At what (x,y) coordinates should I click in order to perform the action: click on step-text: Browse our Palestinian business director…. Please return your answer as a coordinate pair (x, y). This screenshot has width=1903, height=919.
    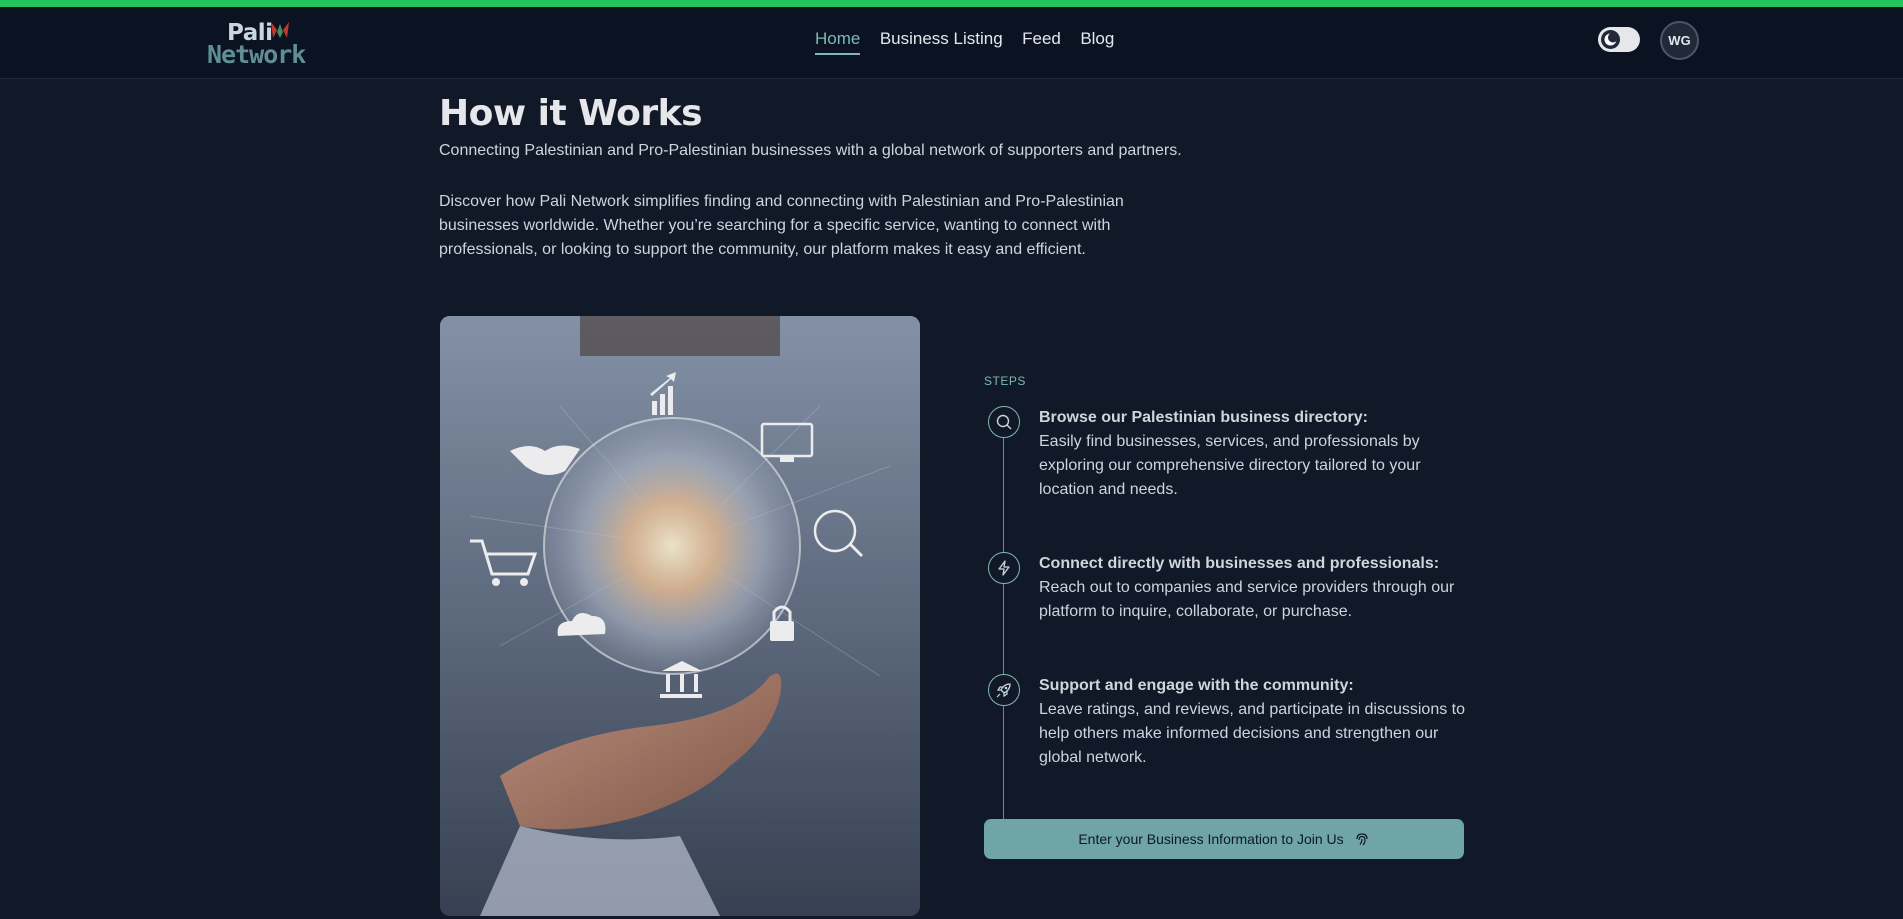
    Looking at the image, I should click on (1254, 454).